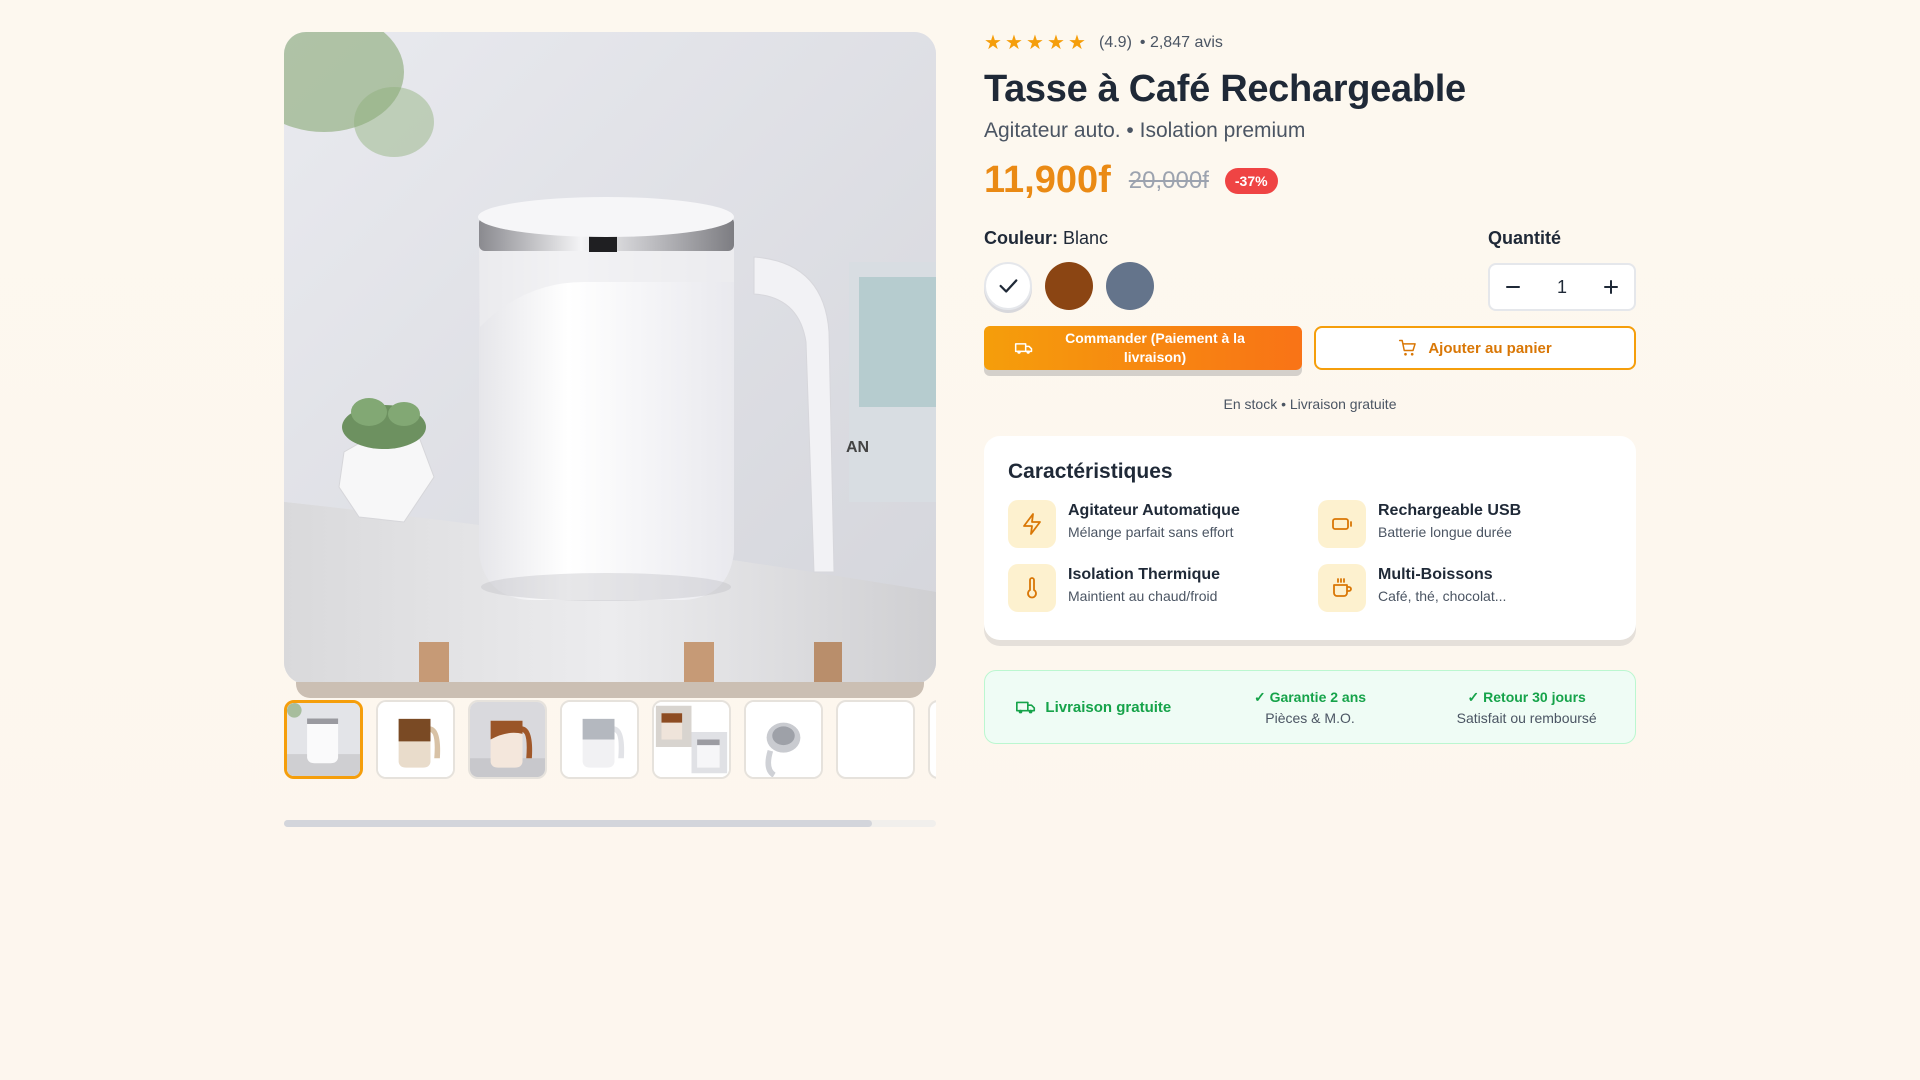  I want to click on selected-color-name: Blanc, so click(1086, 238).